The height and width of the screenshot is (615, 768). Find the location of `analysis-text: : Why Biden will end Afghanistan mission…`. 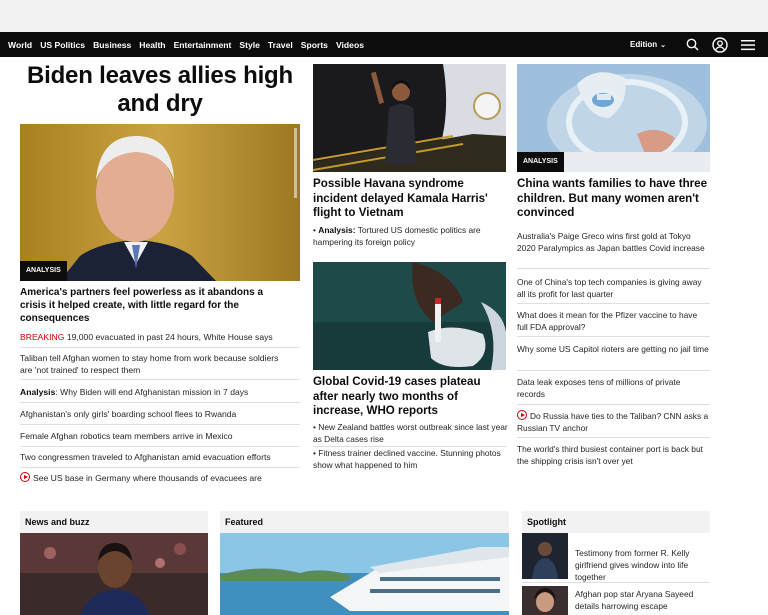

analysis-text: : Why Biden will end Afghanistan mission… is located at coordinates (152, 392).